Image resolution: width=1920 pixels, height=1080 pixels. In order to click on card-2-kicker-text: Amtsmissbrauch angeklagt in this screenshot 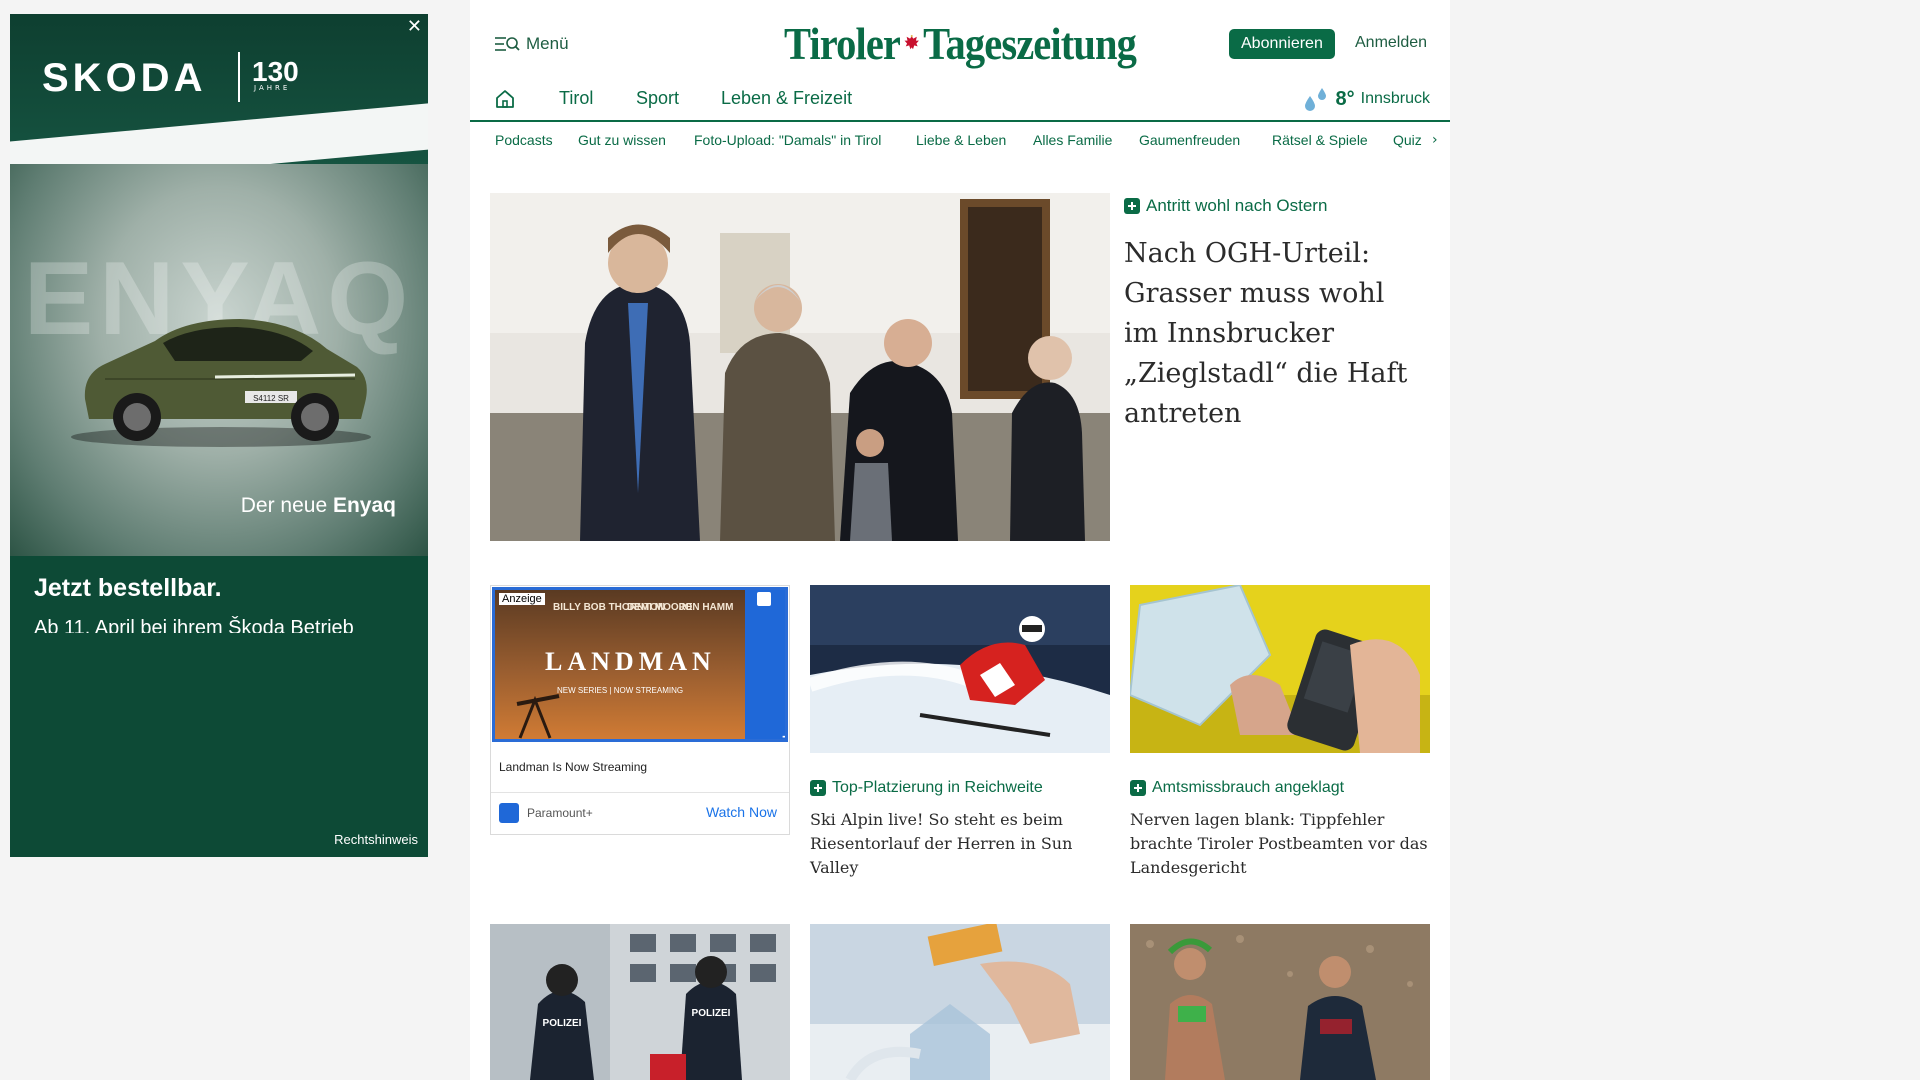, I will do `click(1248, 787)`.